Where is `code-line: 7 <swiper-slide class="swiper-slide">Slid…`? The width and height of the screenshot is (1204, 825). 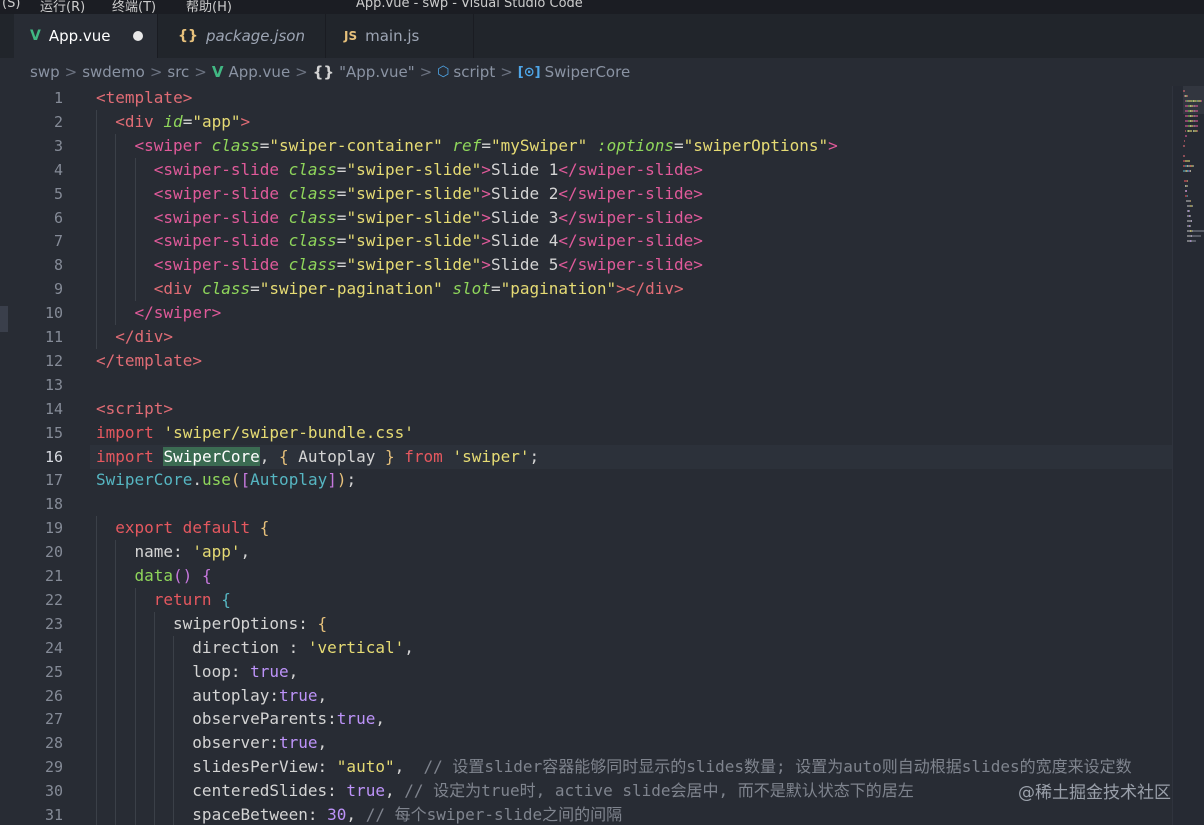 code-line: 7 <swiper-slide class="swiper-slide">Slid… is located at coordinates (586, 241).